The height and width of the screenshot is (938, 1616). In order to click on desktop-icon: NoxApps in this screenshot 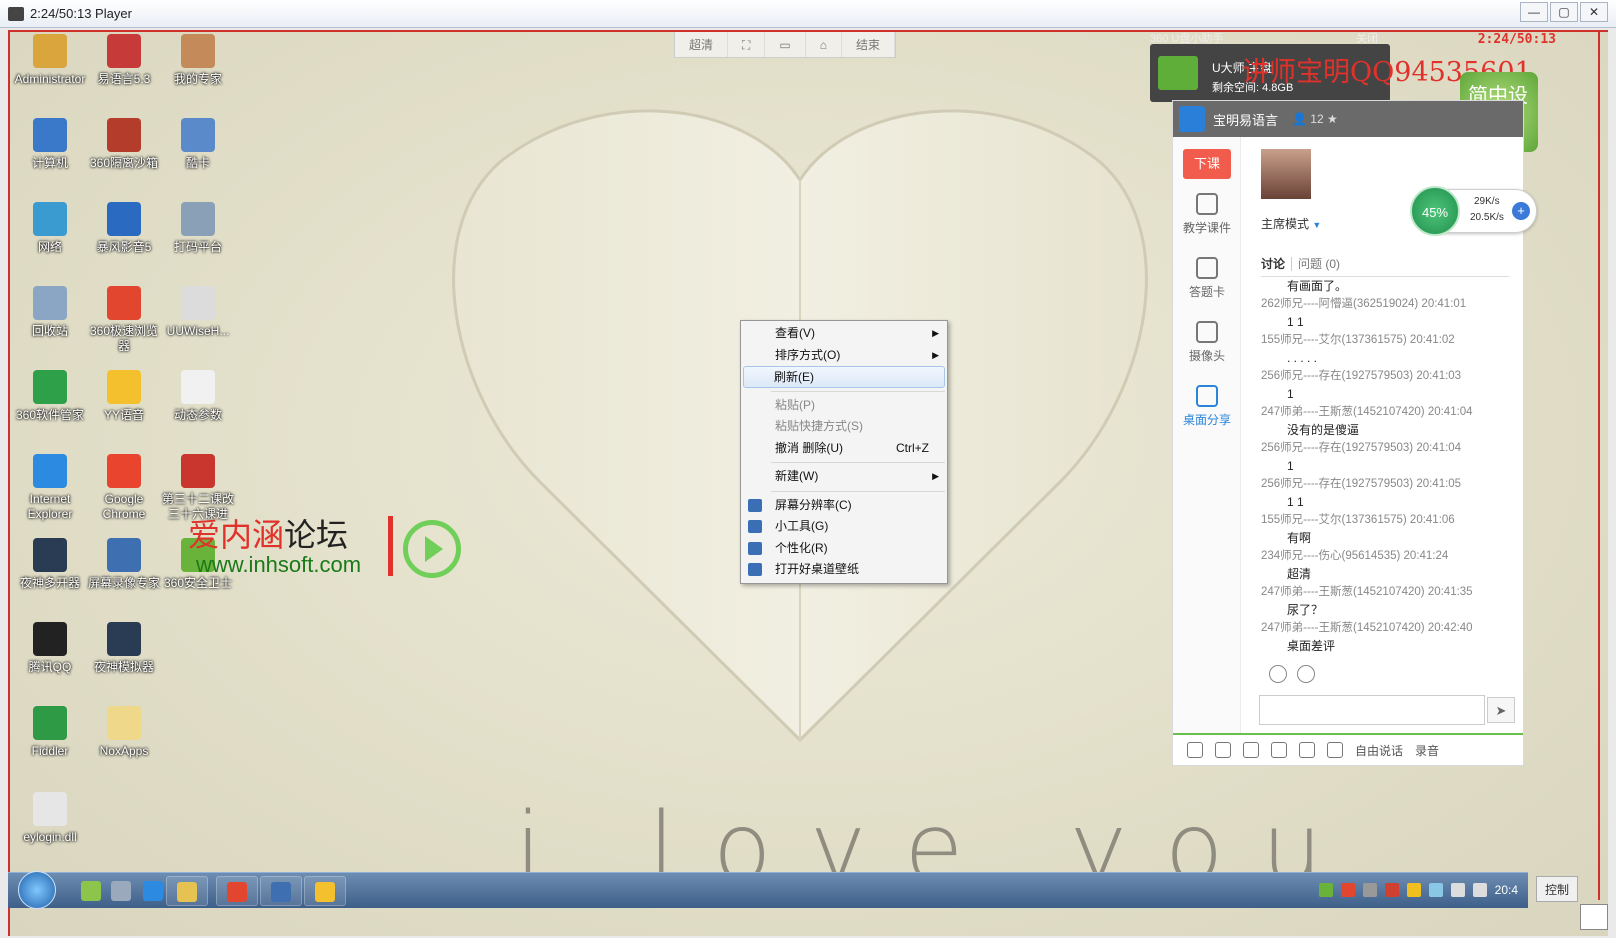, I will do `click(124, 732)`.